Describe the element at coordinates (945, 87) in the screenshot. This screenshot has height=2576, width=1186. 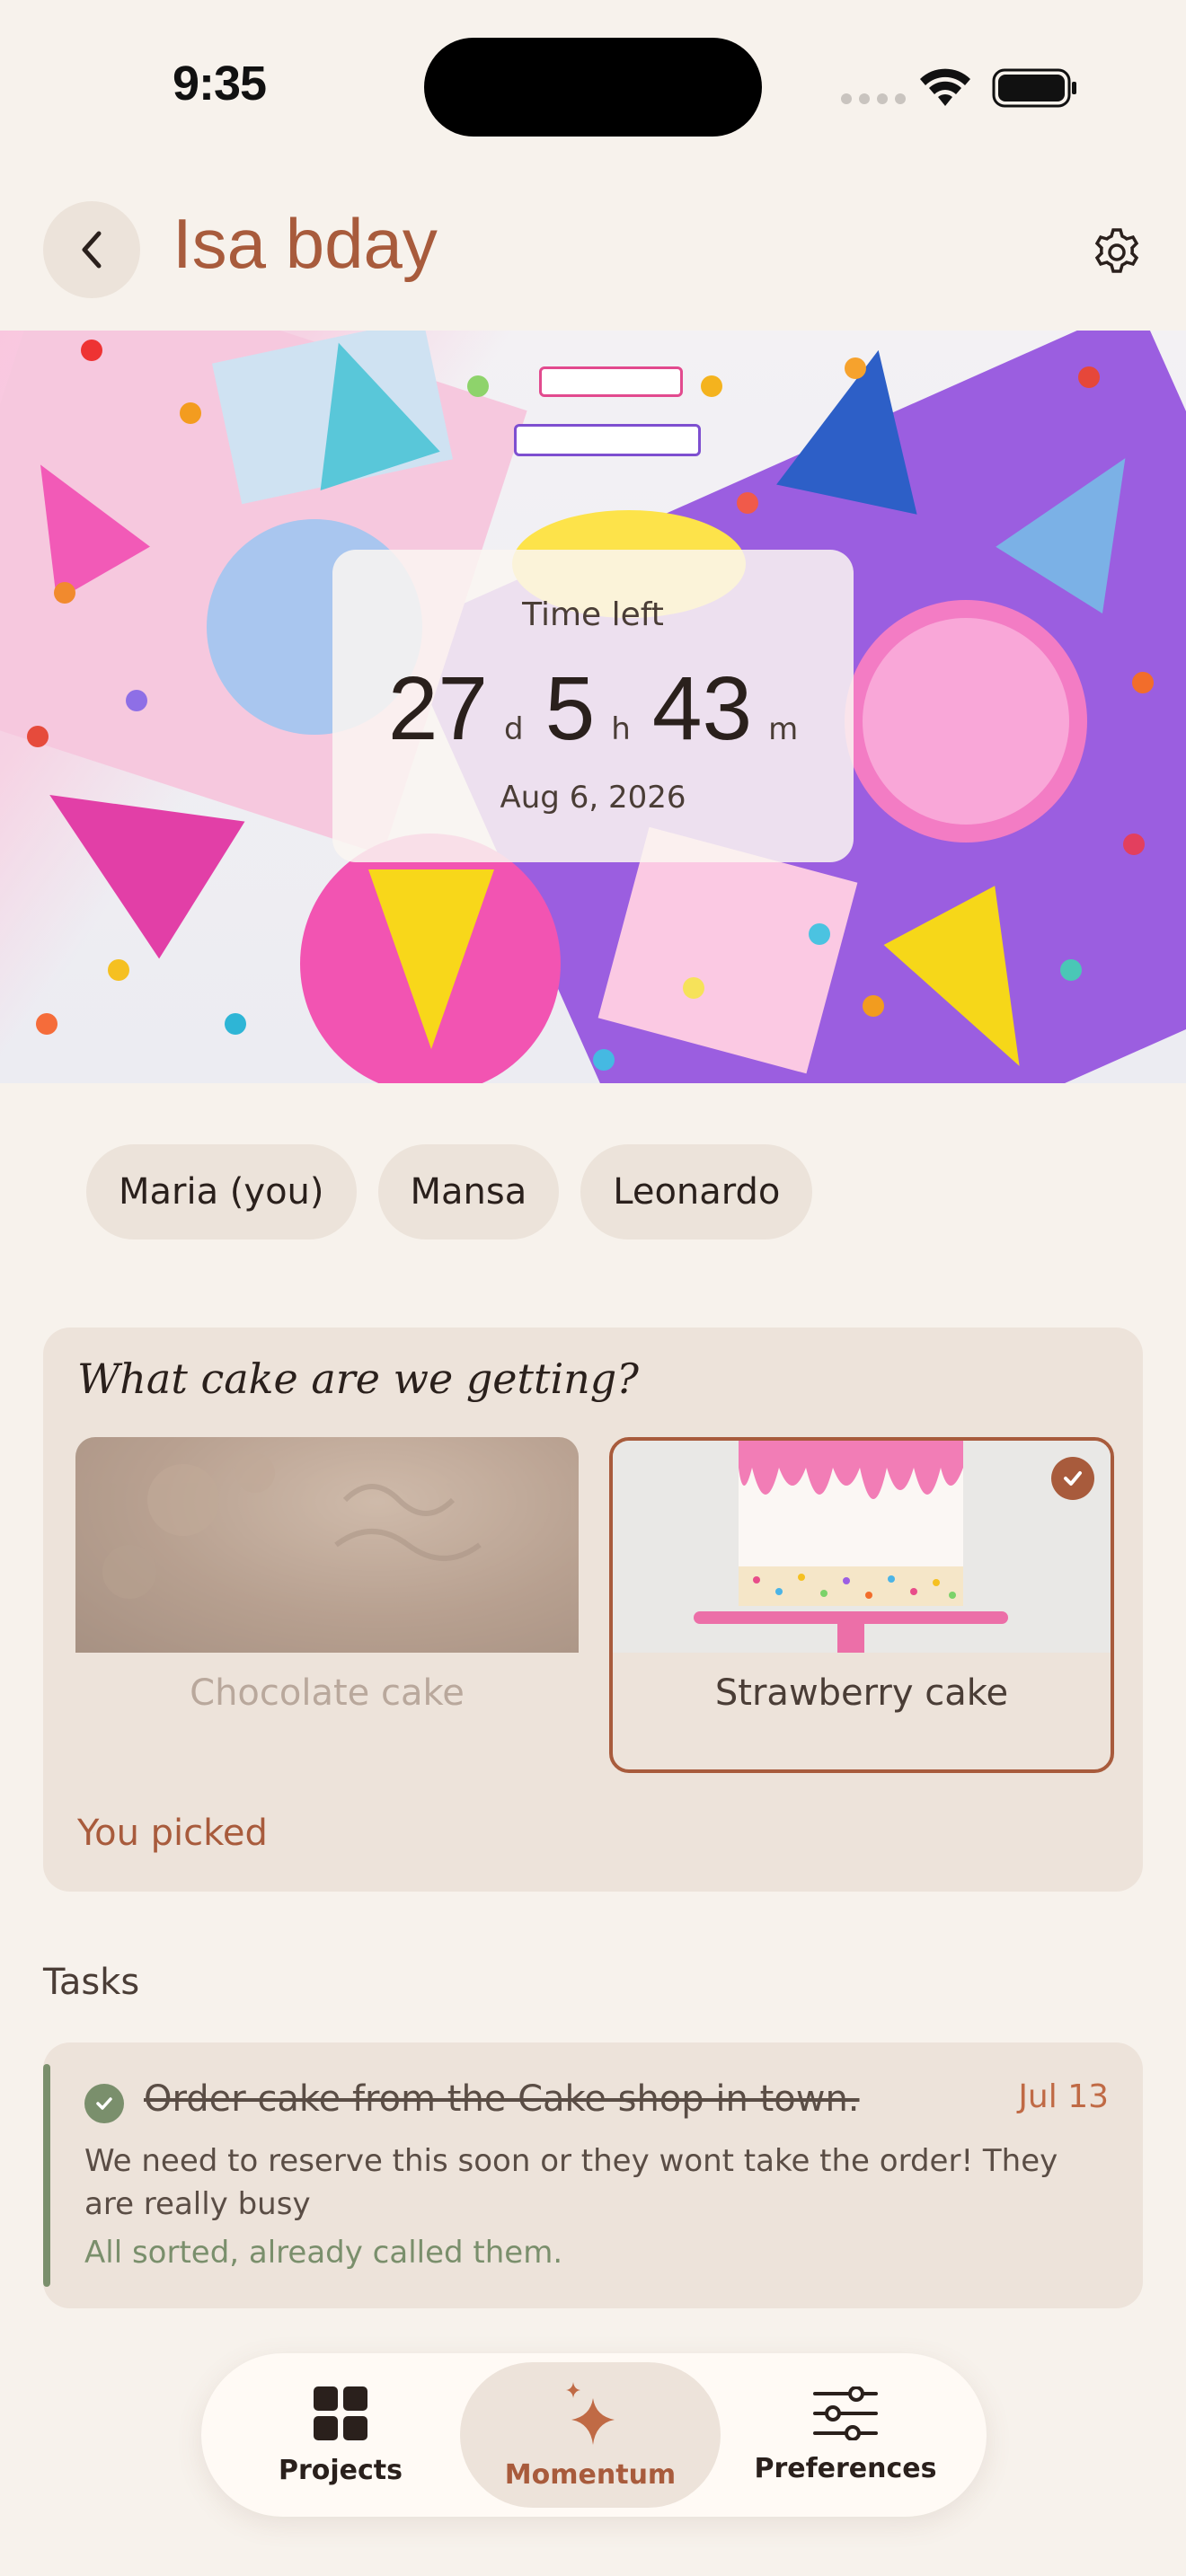
I see `wifi-icon` at that location.